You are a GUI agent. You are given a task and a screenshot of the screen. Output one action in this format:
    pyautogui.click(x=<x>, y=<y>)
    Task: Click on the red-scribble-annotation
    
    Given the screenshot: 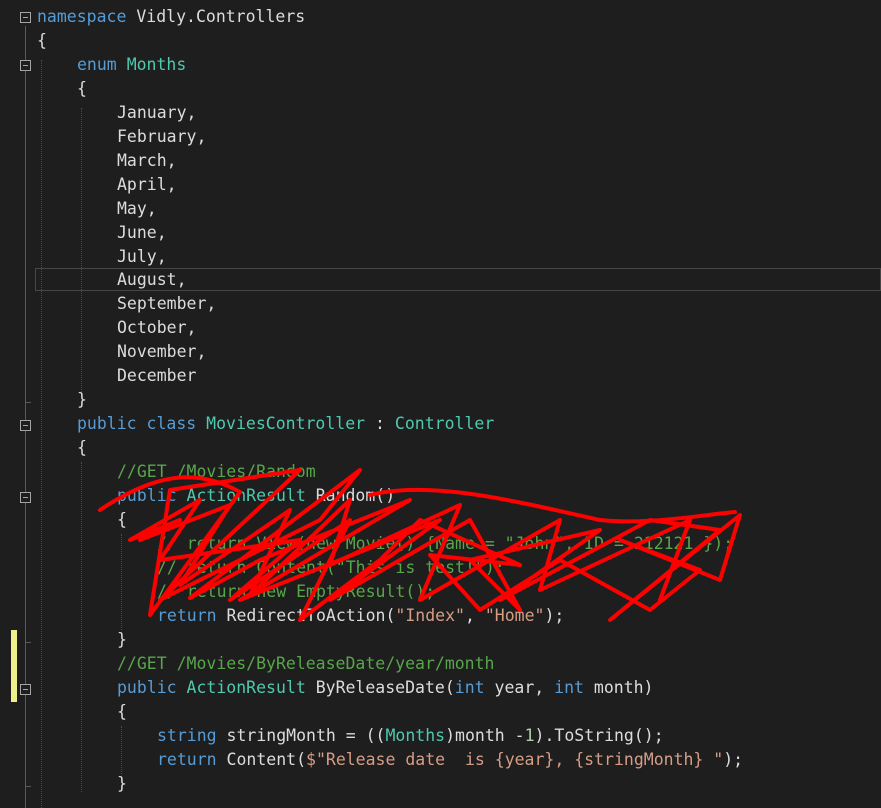 What is the action you would take?
    pyautogui.click(x=420, y=545)
    